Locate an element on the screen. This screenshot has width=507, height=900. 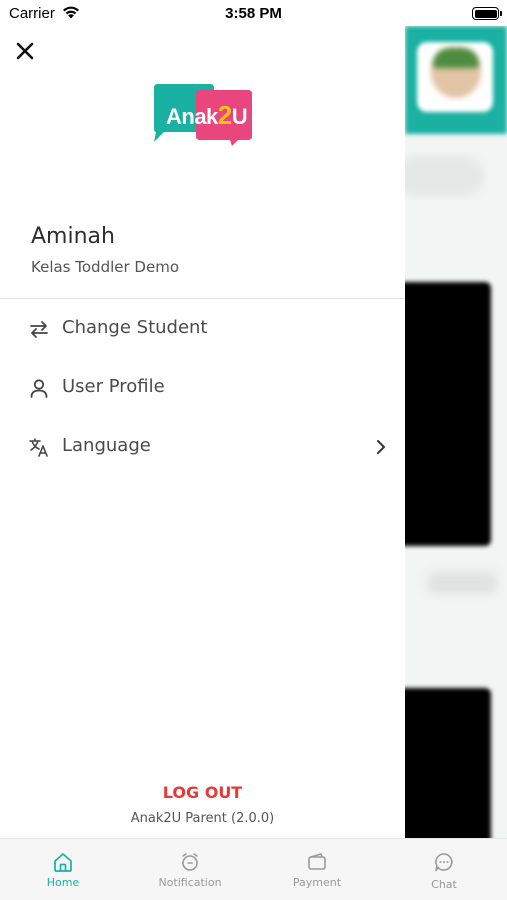
home-icon is located at coordinates (63, 862).